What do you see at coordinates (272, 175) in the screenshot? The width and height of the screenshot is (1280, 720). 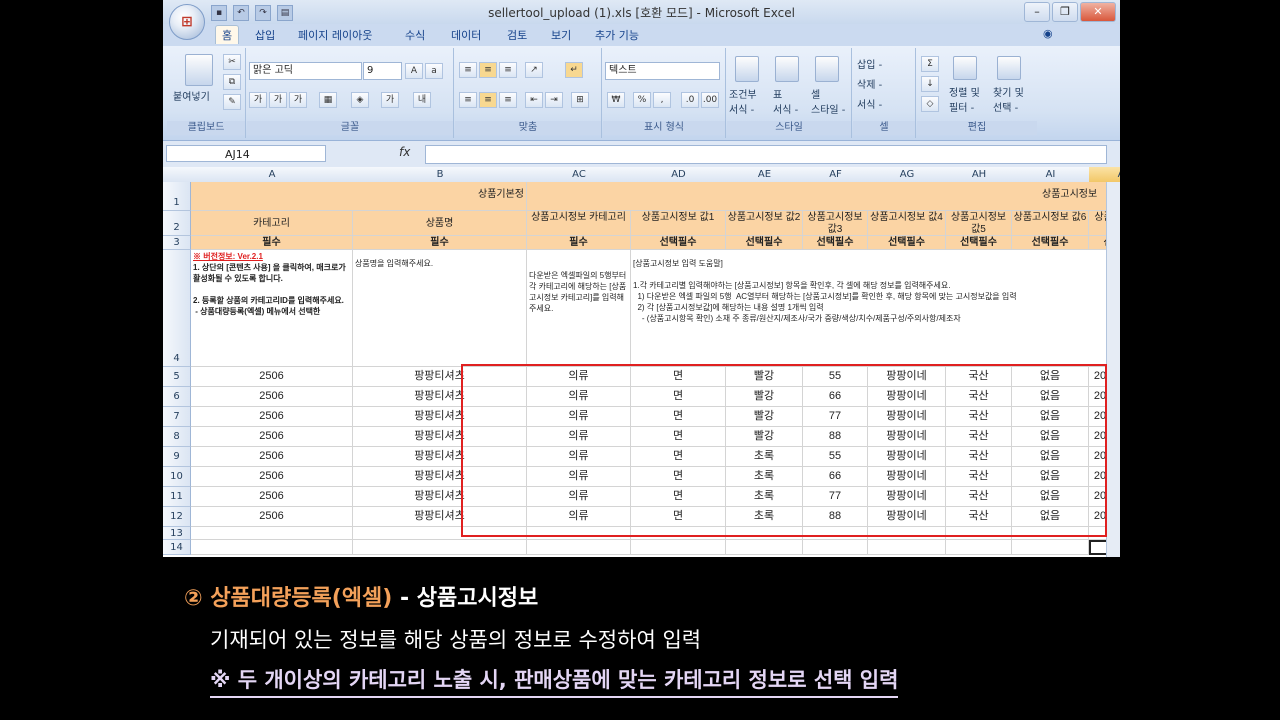 I see `column-header-a: A` at bounding box center [272, 175].